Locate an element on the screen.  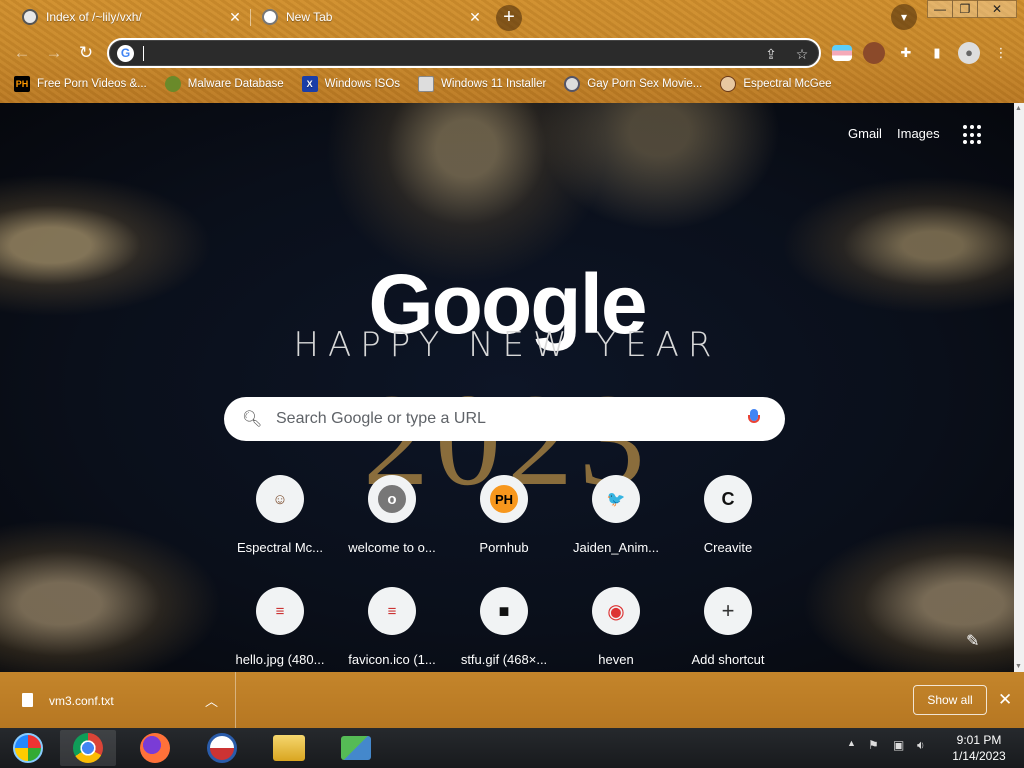
bookmark-windows-11-installer: Windows 11 Installer is located at coordinates (482, 84).